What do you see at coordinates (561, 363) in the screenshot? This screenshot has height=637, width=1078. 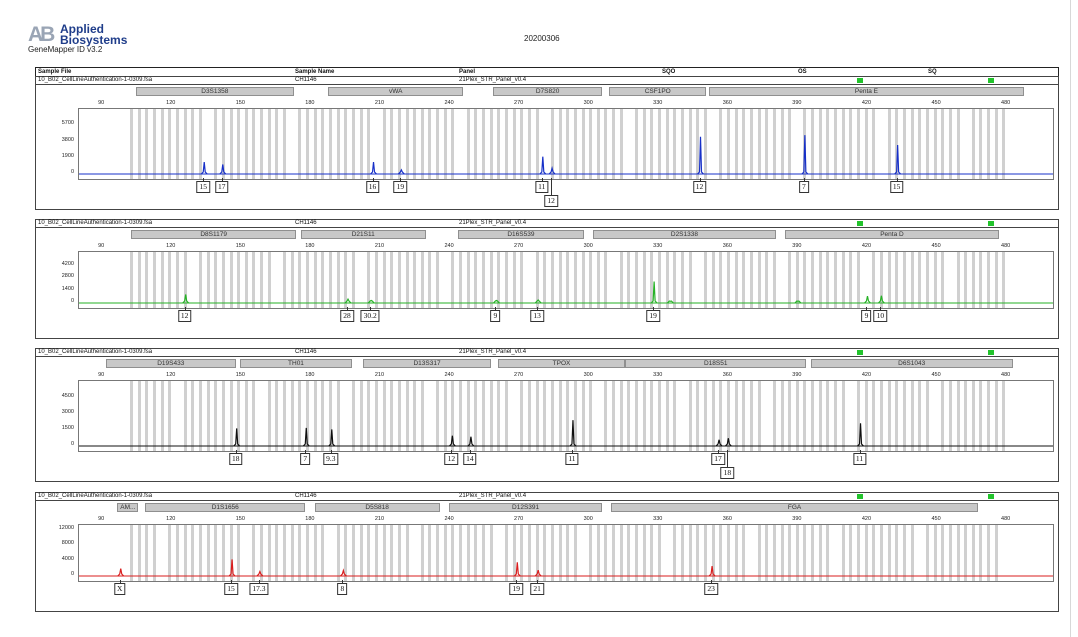 I see `locus-bar: TPOX` at bounding box center [561, 363].